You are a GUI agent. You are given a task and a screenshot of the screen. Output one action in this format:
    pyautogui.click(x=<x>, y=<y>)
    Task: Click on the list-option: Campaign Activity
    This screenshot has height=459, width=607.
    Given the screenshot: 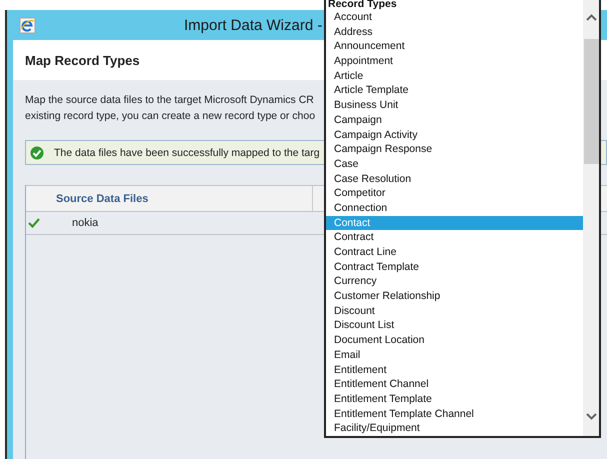 What is the action you would take?
    pyautogui.click(x=454, y=135)
    